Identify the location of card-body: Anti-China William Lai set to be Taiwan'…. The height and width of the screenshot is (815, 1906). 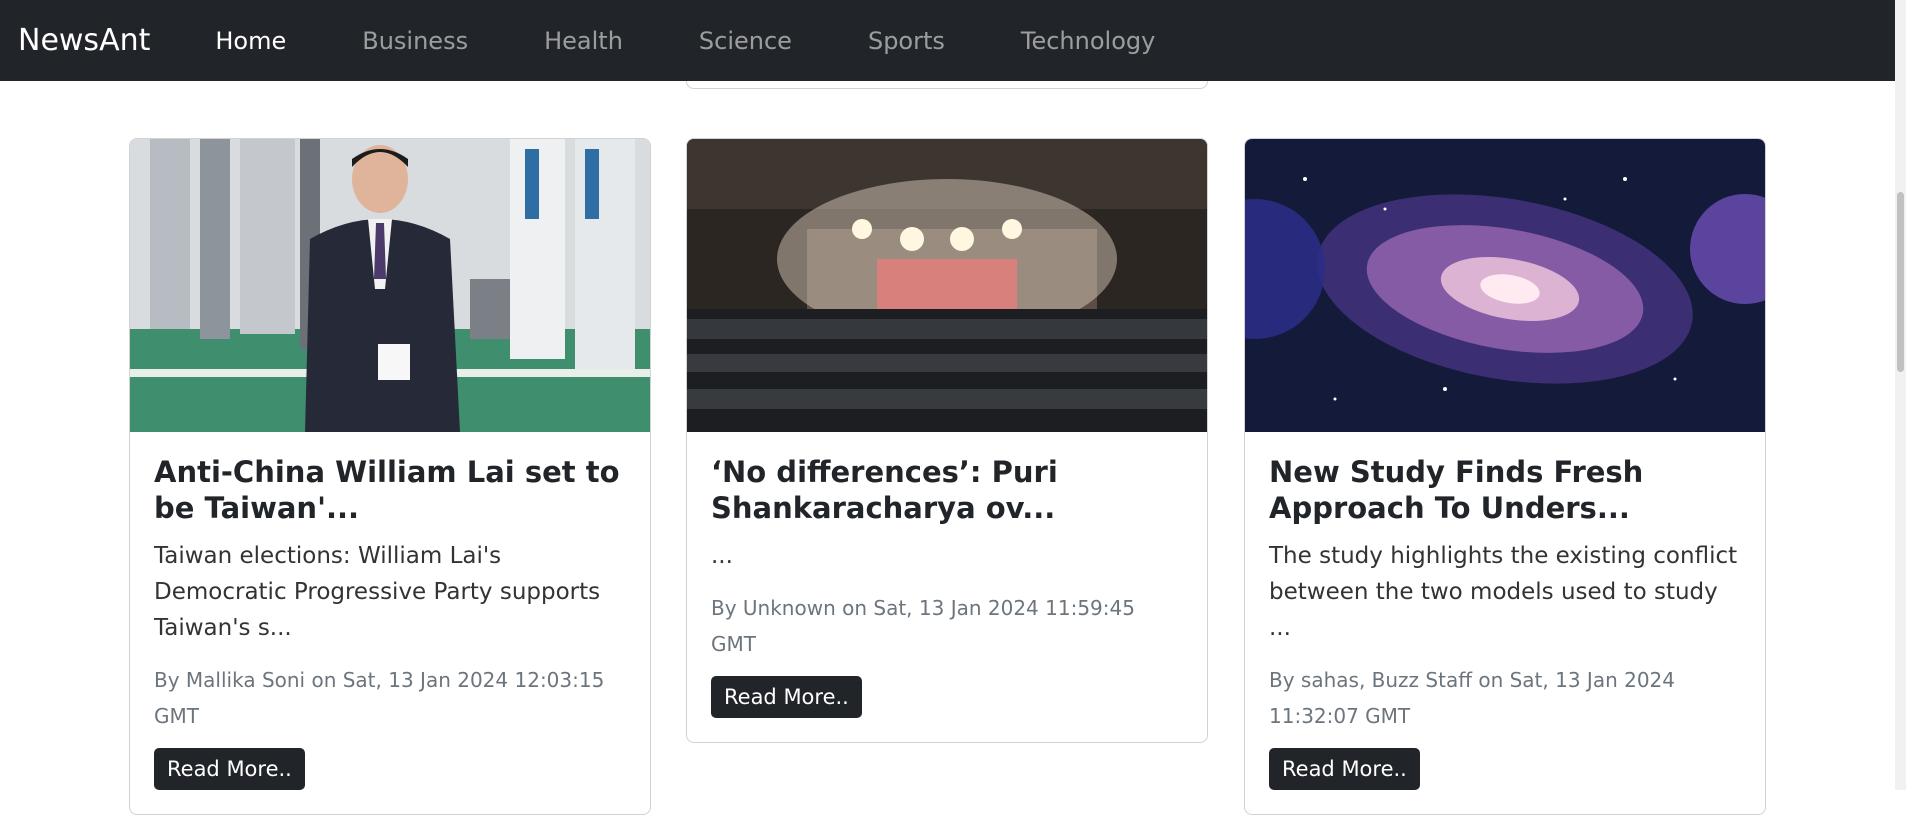
(390, 623).